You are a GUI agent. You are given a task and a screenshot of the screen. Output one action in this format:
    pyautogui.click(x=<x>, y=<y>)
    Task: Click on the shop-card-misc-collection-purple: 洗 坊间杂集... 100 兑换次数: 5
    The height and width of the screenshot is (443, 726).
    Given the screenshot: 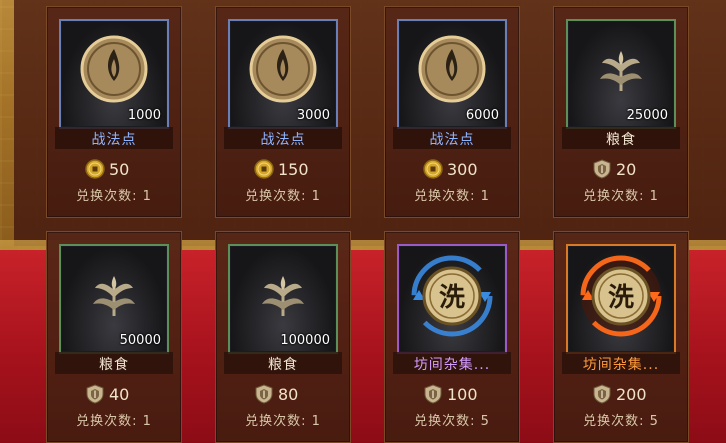 What is the action you would take?
    pyautogui.click(x=452, y=337)
    